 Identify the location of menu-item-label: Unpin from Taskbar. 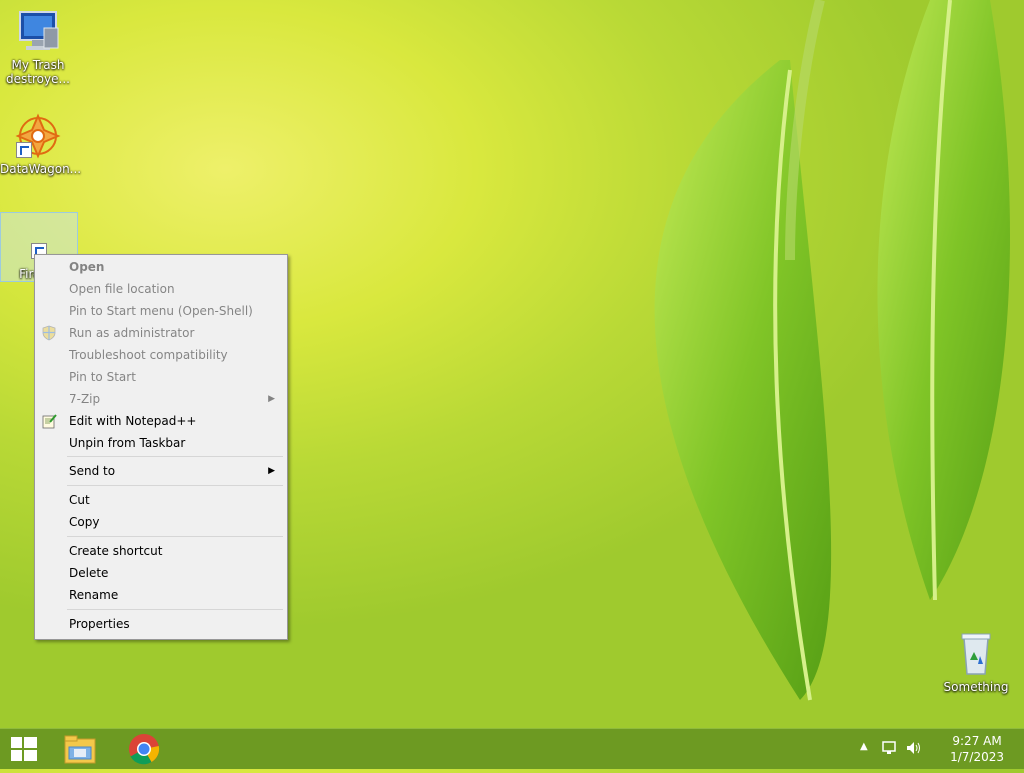
(127, 443).